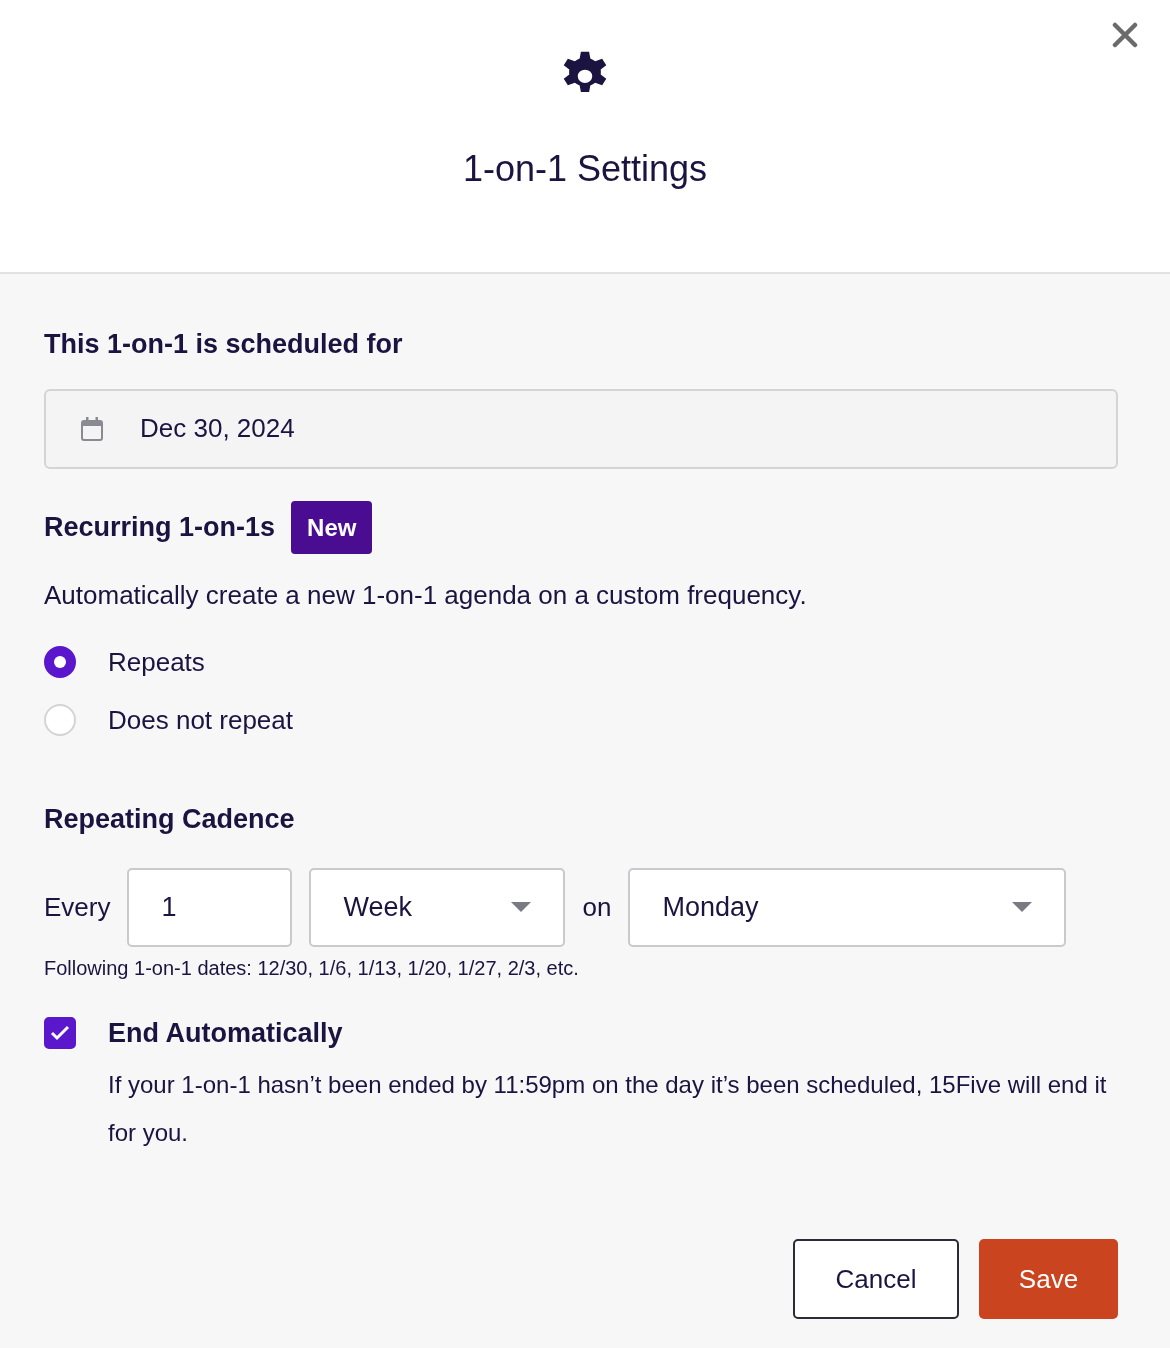 The image size is (1170, 1348). What do you see at coordinates (426, 596) in the screenshot?
I see `description-text: Automatically create a new 1-on-1 agenda on a custom frequency.` at bounding box center [426, 596].